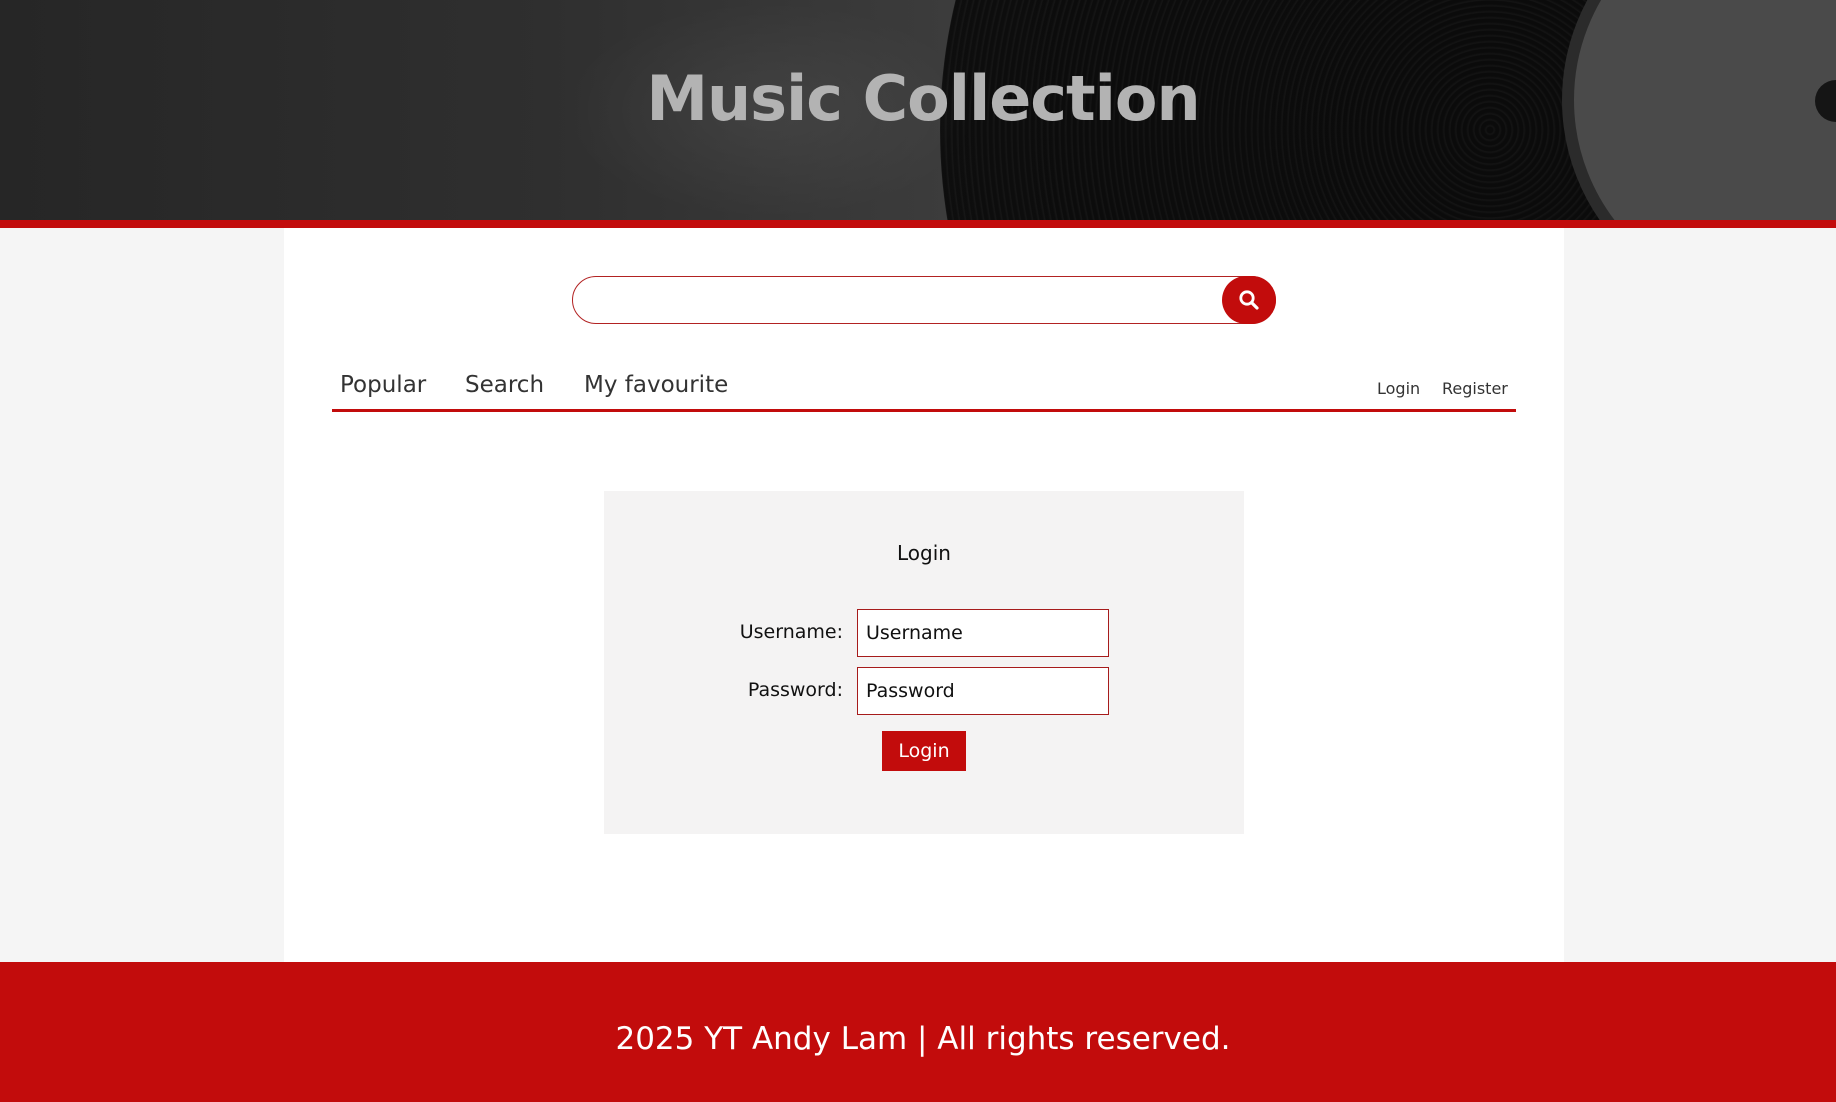 This screenshot has width=1836, height=1102. Describe the element at coordinates (383, 385) in the screenshot. I see `tab-popular: Popular` at that location.